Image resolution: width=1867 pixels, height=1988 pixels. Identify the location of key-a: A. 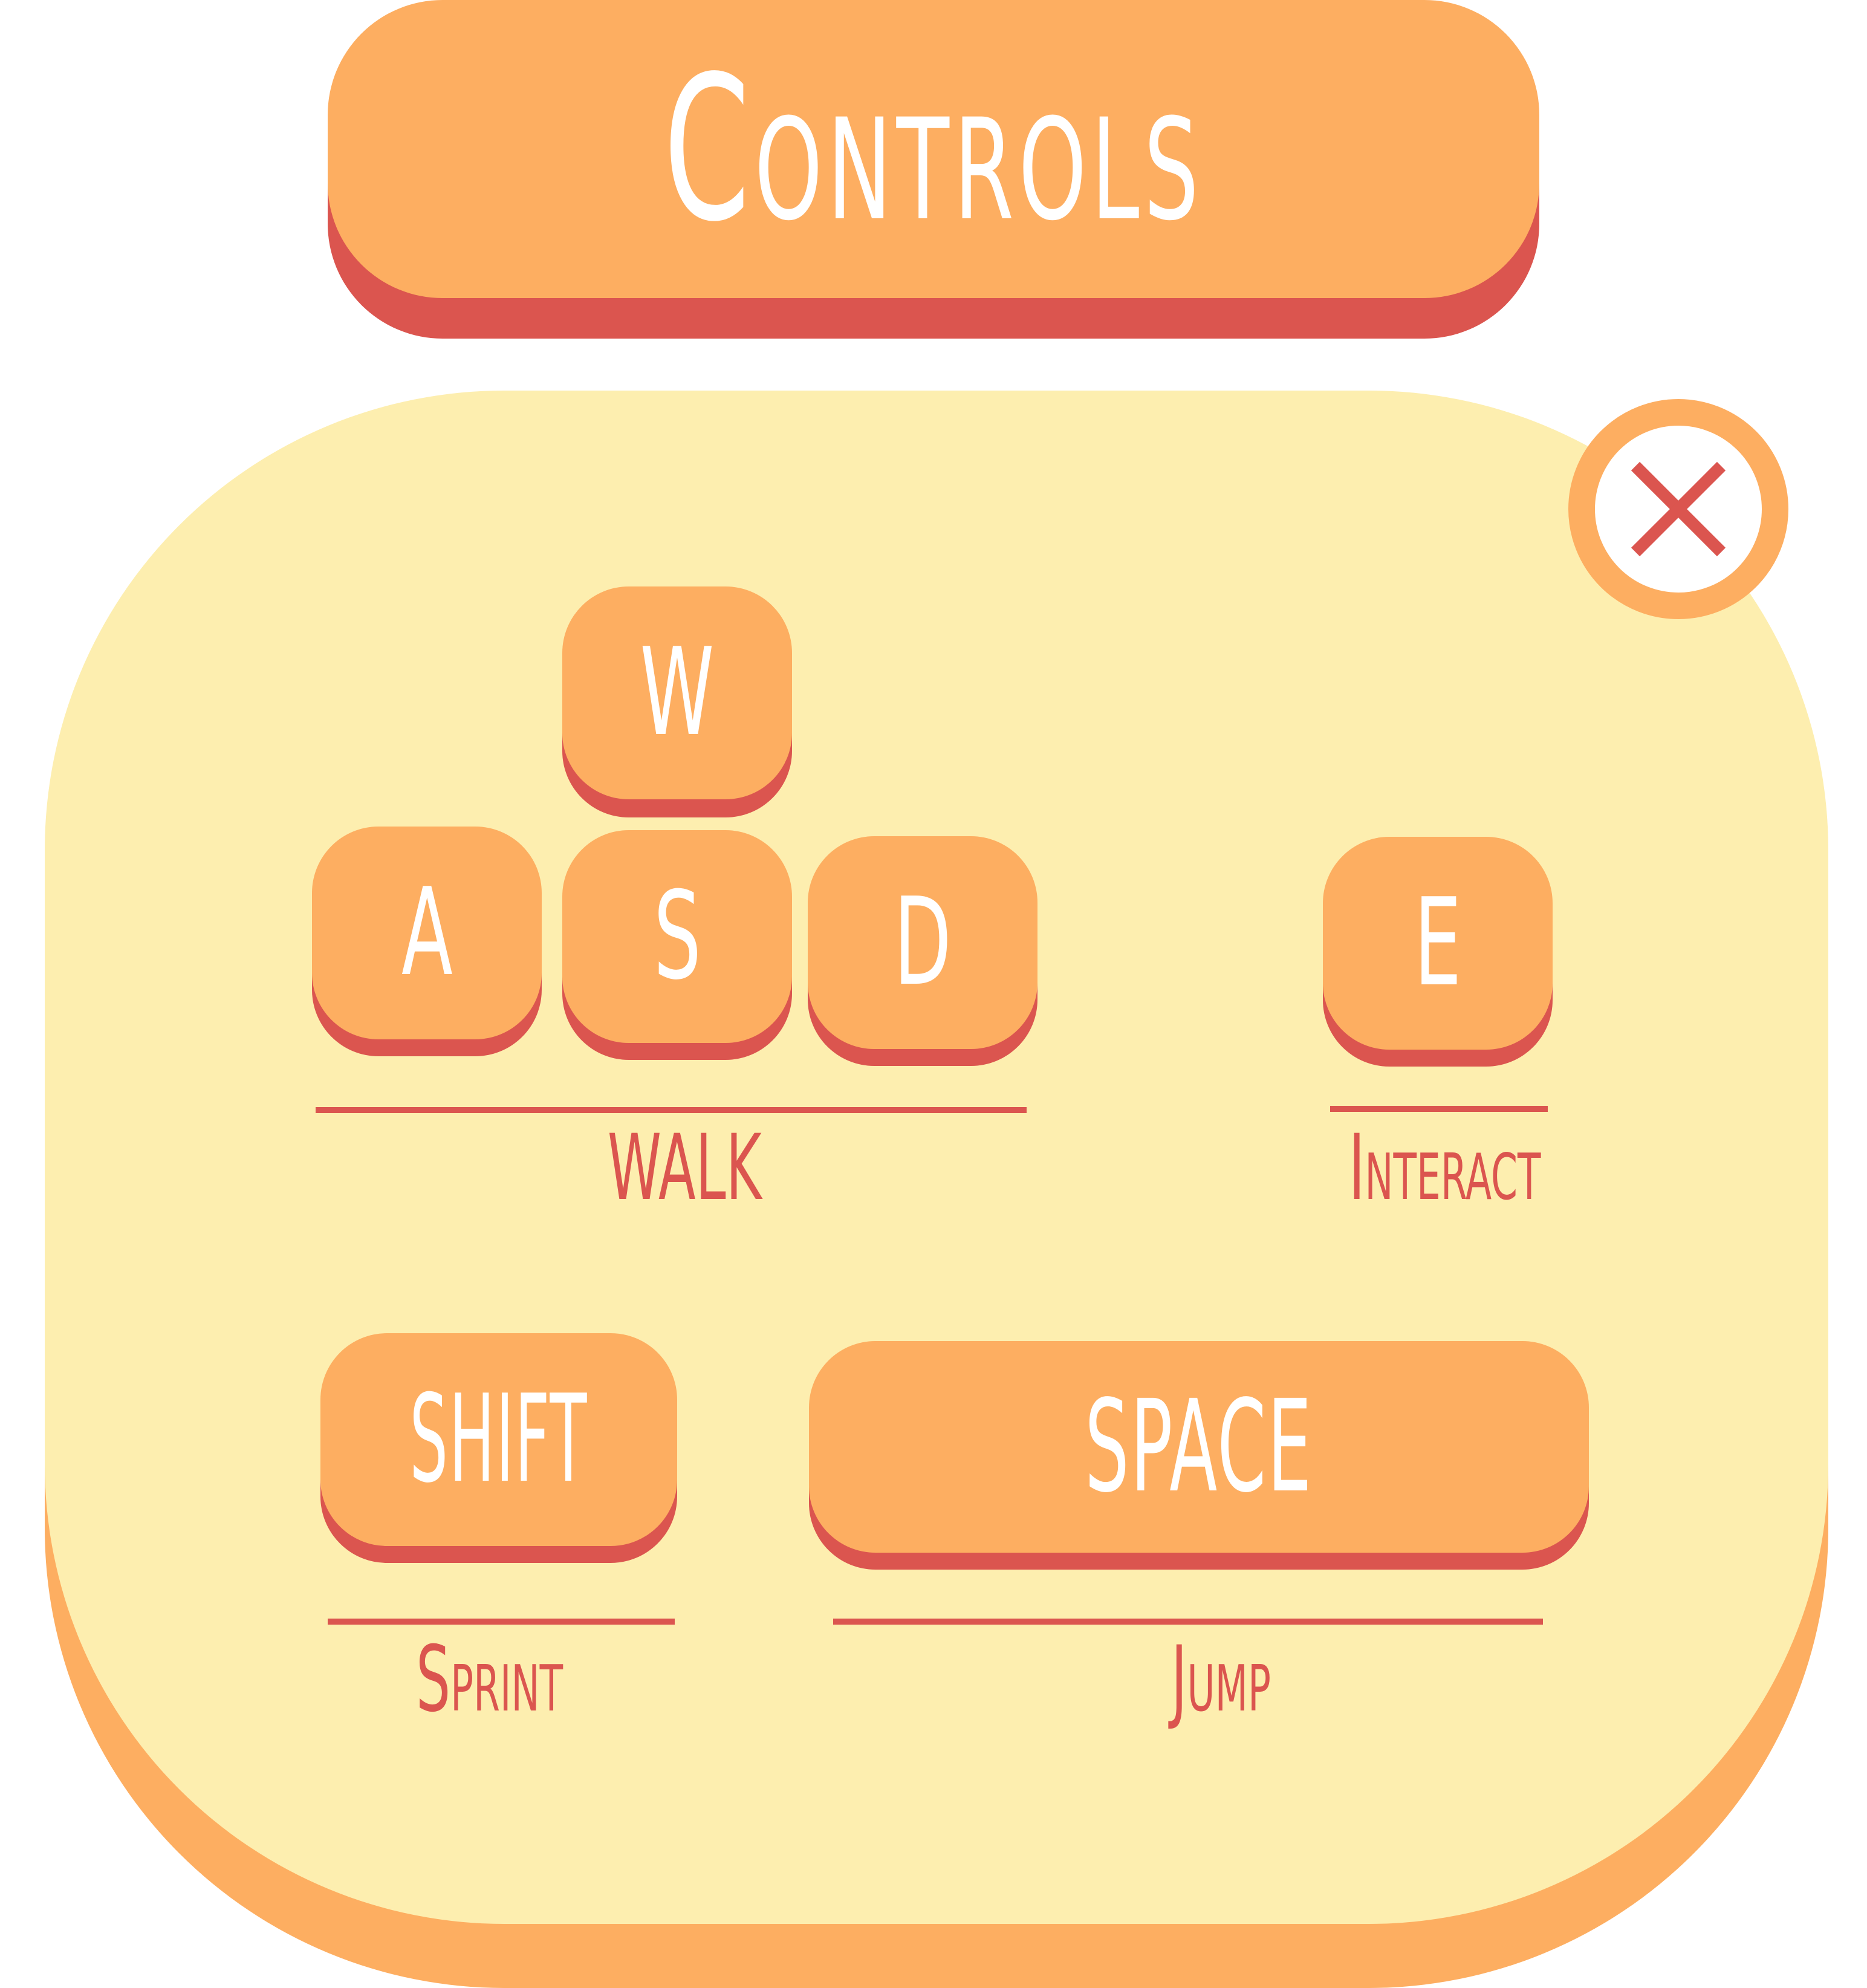
(427, 941).